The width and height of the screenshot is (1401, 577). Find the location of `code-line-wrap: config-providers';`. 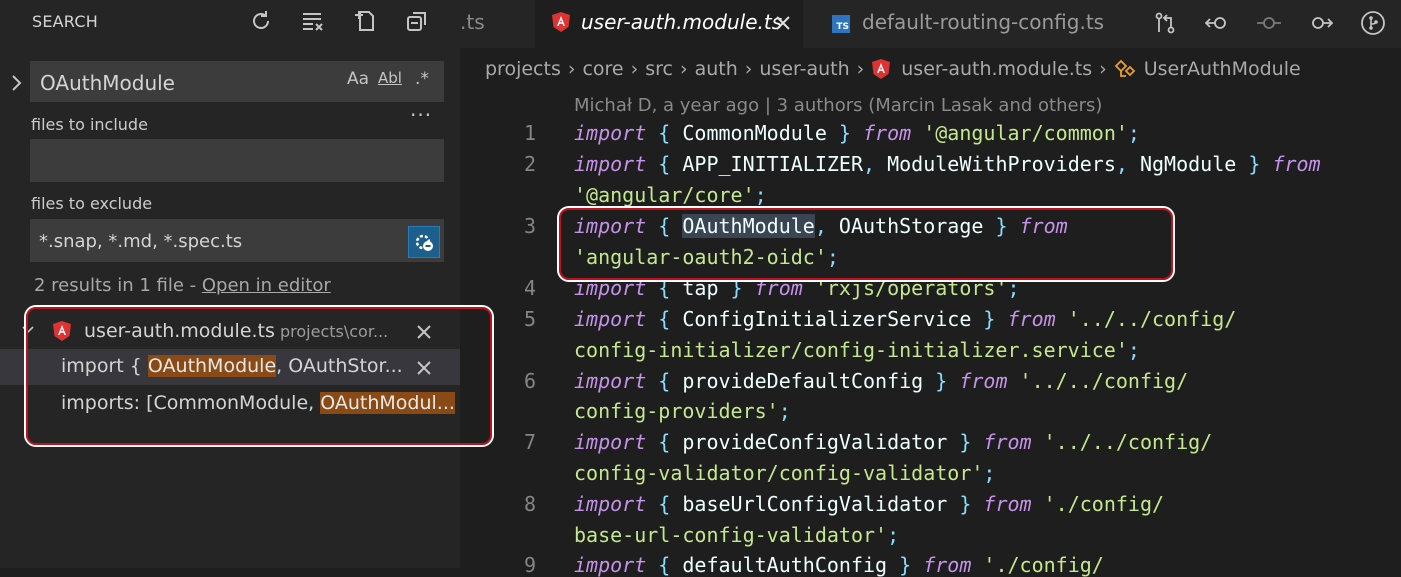

code-line-wrap: config-providers'; is located at coordinates (682, 411).